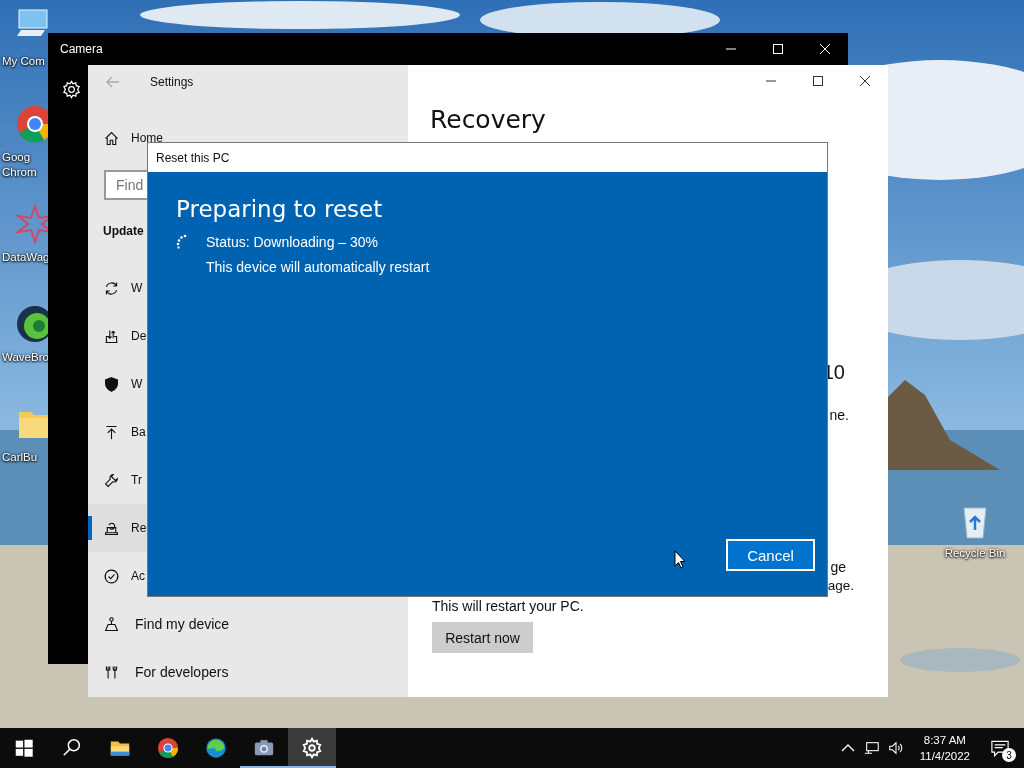 This screenshot has height=768, width=1024. Describe the element at coordinates (193, 157) in the screenshot. I see `dialog-title: Reset this PC` at that location.